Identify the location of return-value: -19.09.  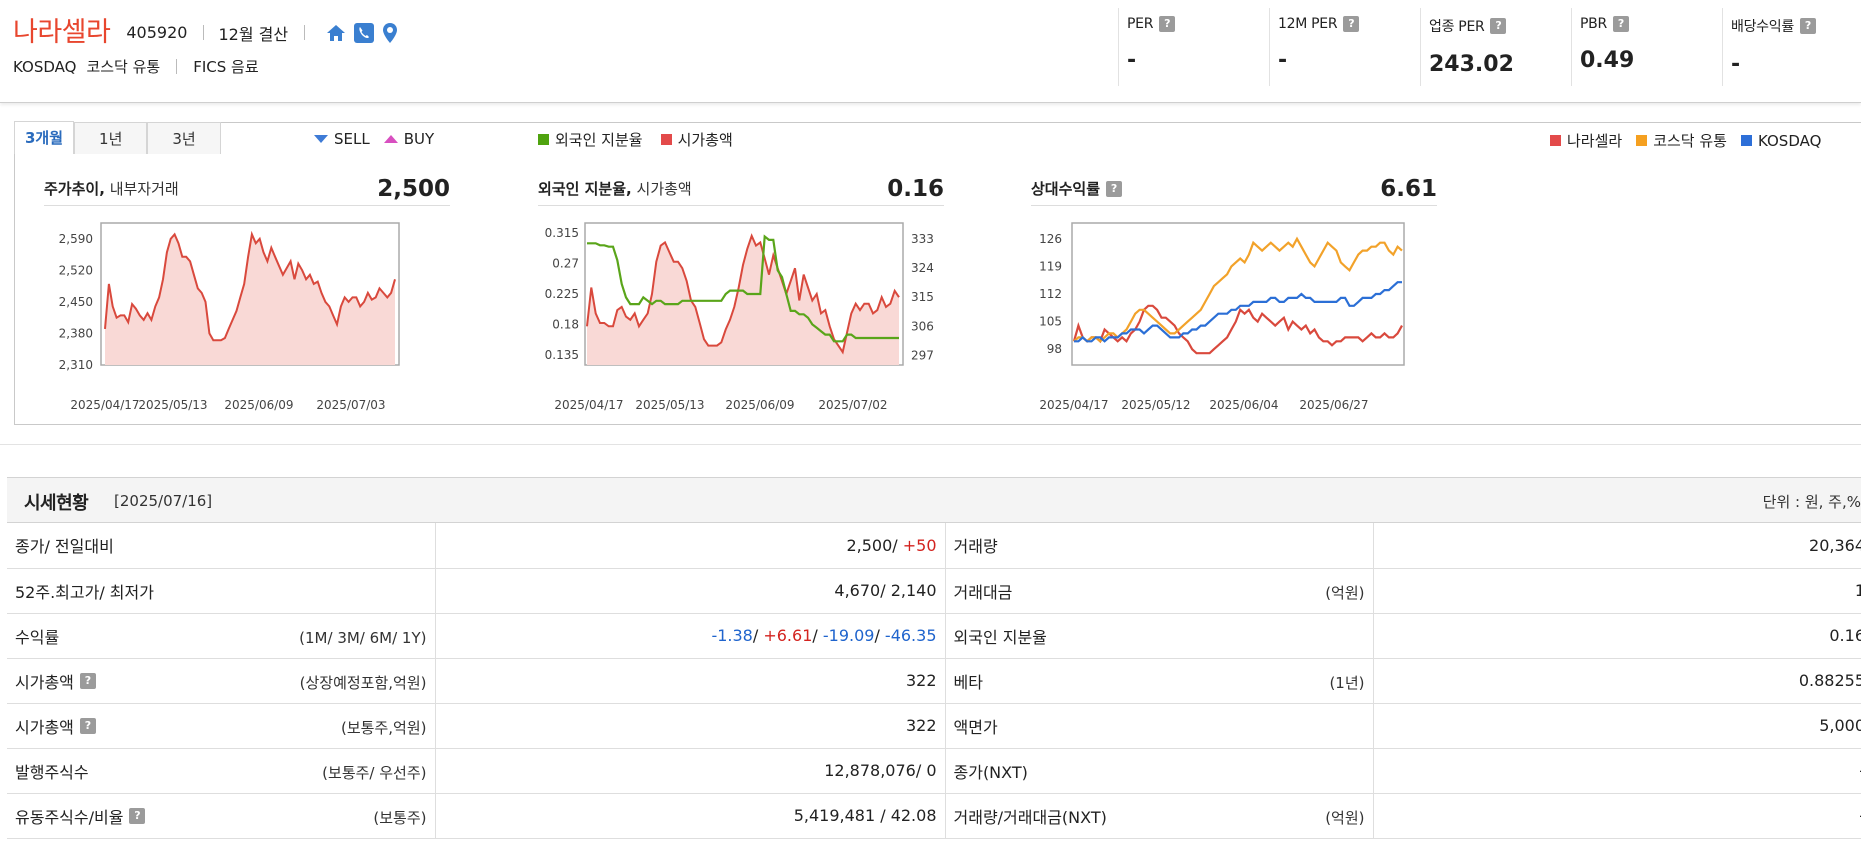
(848, 635).